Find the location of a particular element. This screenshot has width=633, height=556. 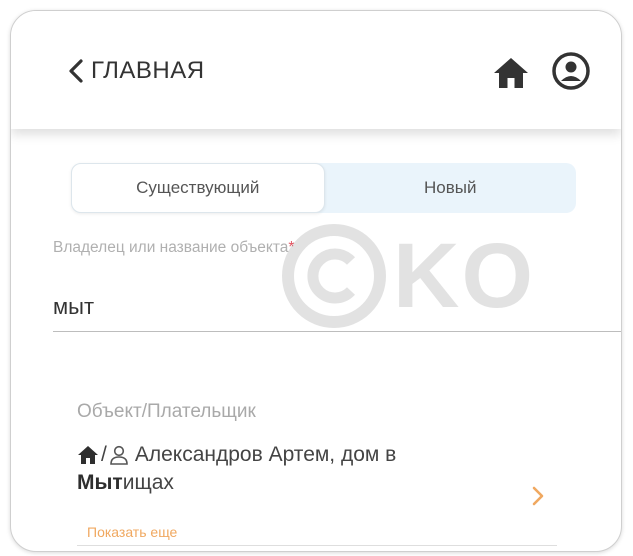

result-line-2: Мытищах is located at coordinates (327, 483).